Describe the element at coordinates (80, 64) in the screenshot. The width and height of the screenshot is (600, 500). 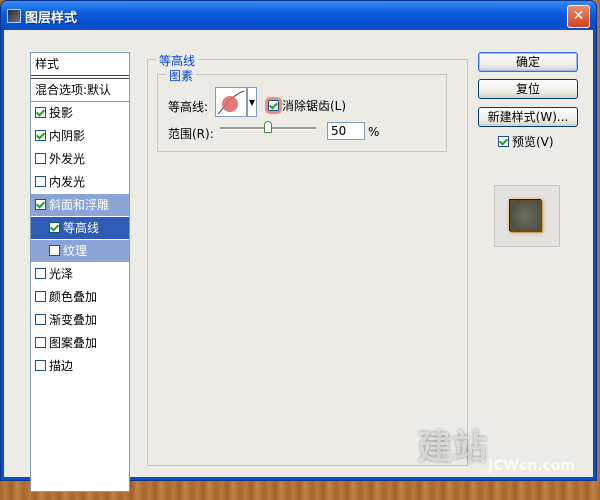
I see `styles-header: 样式` at that location.